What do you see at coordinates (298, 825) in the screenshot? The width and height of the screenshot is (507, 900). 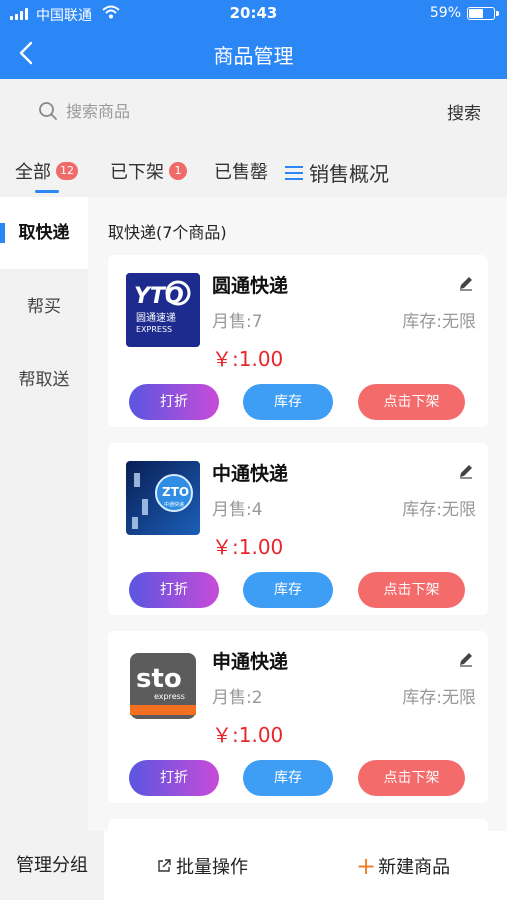 I see `product-card-partial` at bounding box center [298, 825].